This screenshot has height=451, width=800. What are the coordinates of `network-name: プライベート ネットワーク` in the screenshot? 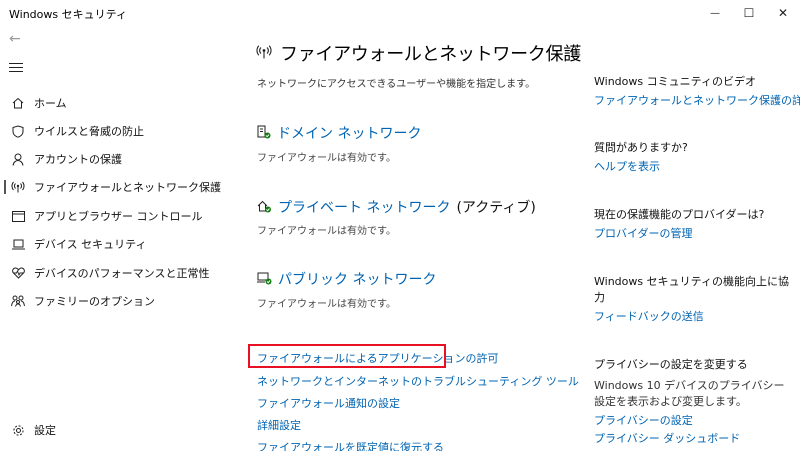 It's located at (364, 208).